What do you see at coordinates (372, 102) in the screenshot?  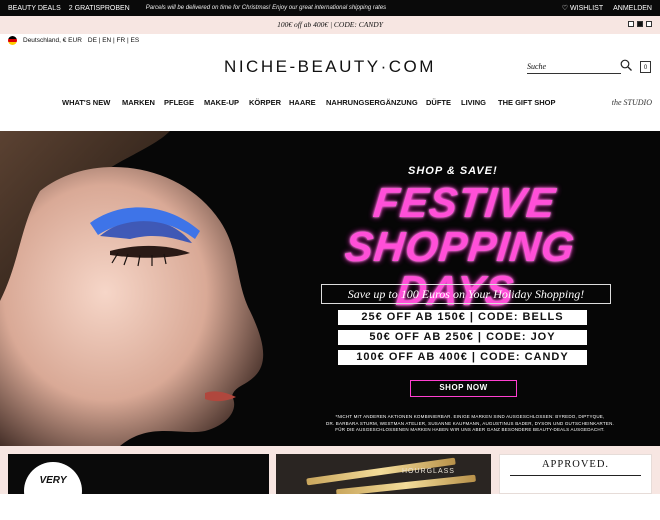 I see `nav-nahrungsergaenzung: NAHRUNGSERGÄNZUNG` at bounding box center [372, 102].